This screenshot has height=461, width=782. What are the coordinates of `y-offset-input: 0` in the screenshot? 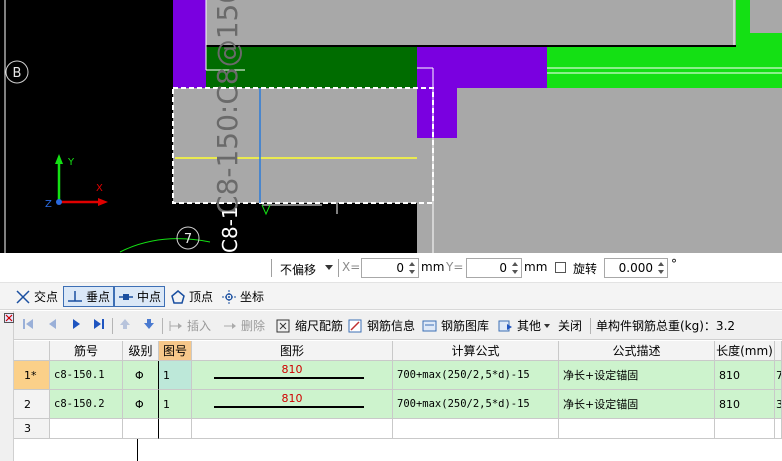 It's located at (494, 268).